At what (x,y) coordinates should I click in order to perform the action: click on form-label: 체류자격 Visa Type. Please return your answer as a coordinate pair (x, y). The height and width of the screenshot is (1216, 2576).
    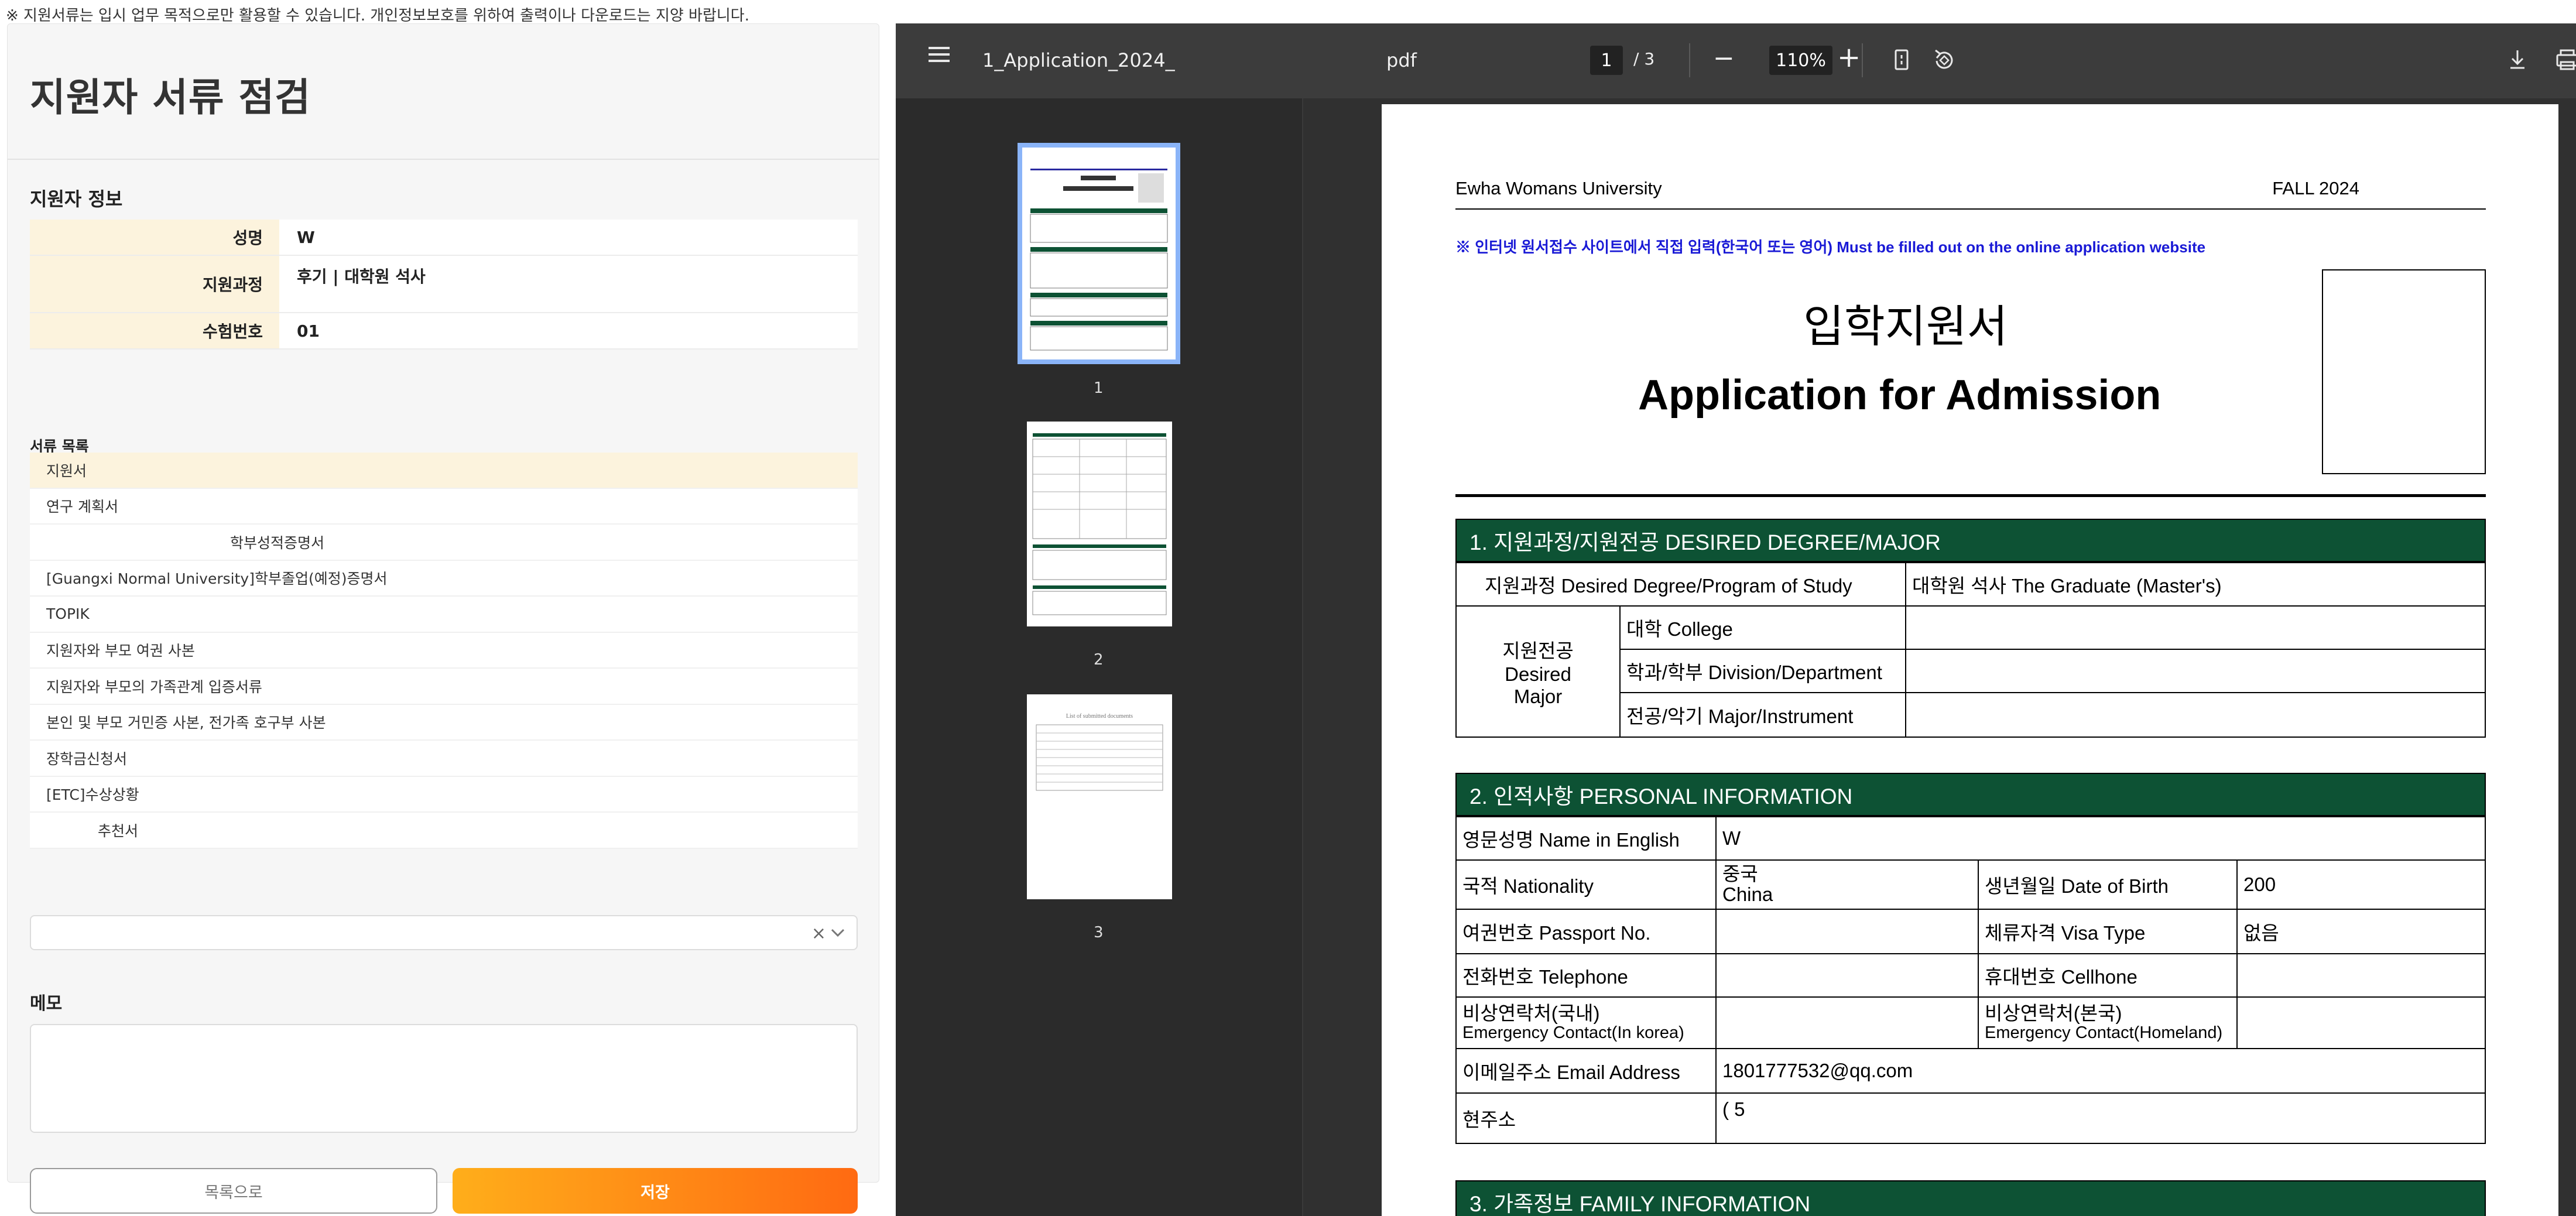
    Looking at the image, I should click on (2108, 931).